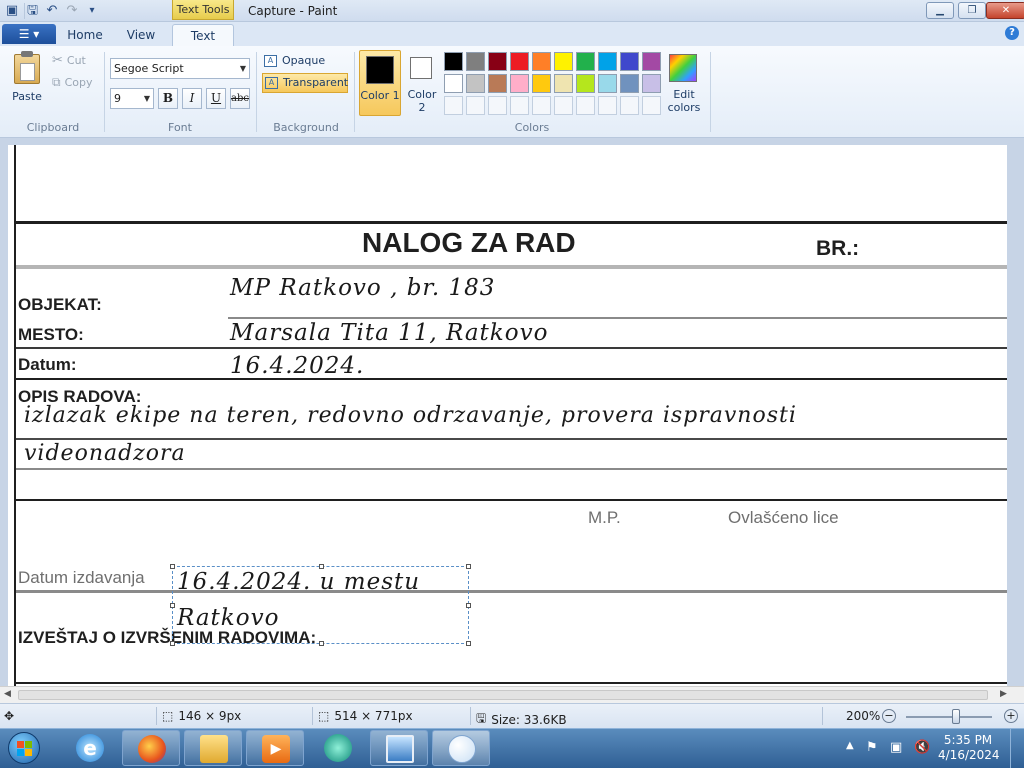 The height and width of the screenshot is (768, 1024). I want to click on zoom-in-button: +, so click(1011, 716).